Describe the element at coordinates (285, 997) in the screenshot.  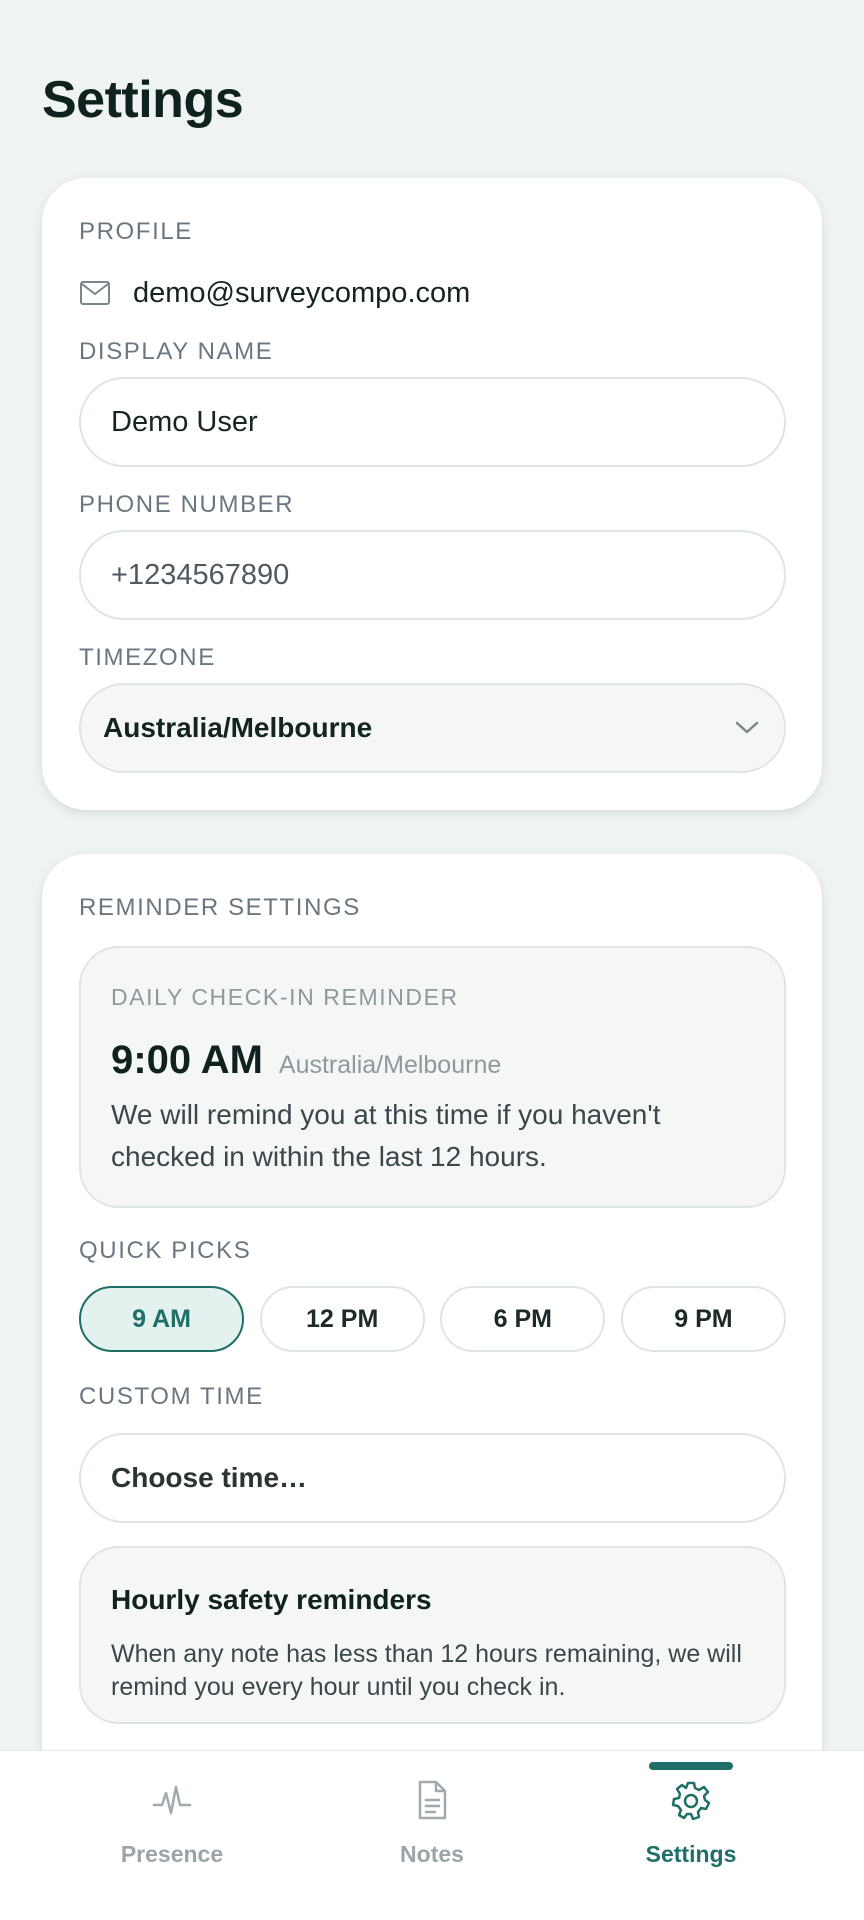
I see `daily-reminder-label: DAILY CHECK-IN REMINDER` at that location.